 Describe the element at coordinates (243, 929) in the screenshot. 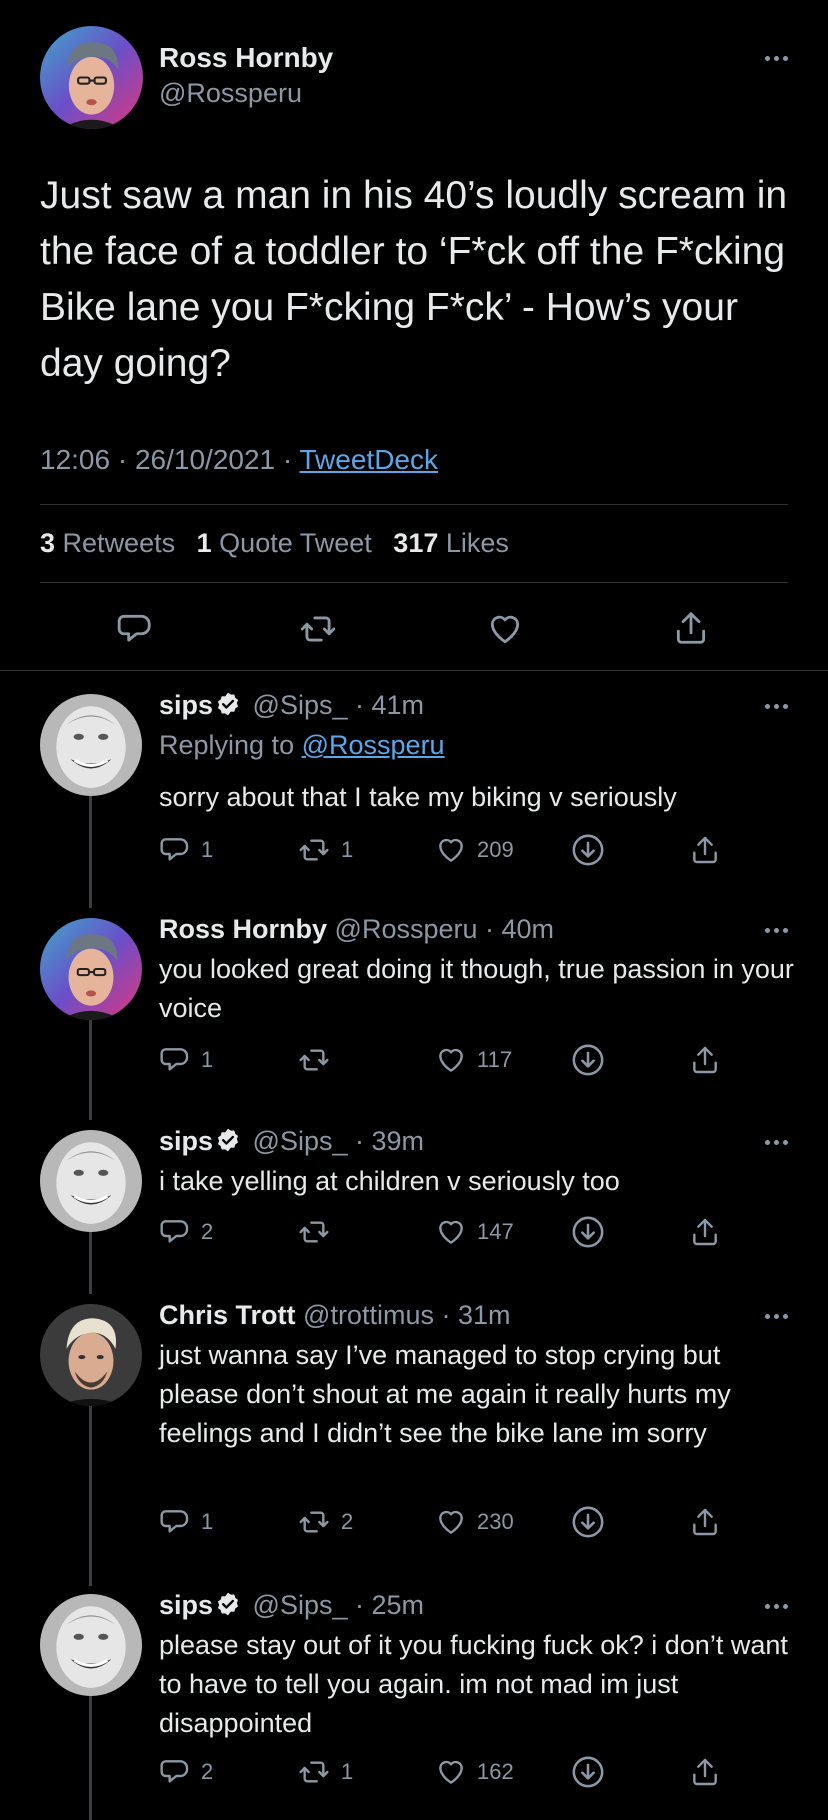

I see `reply-author-name: Ross Hornby` at that location.